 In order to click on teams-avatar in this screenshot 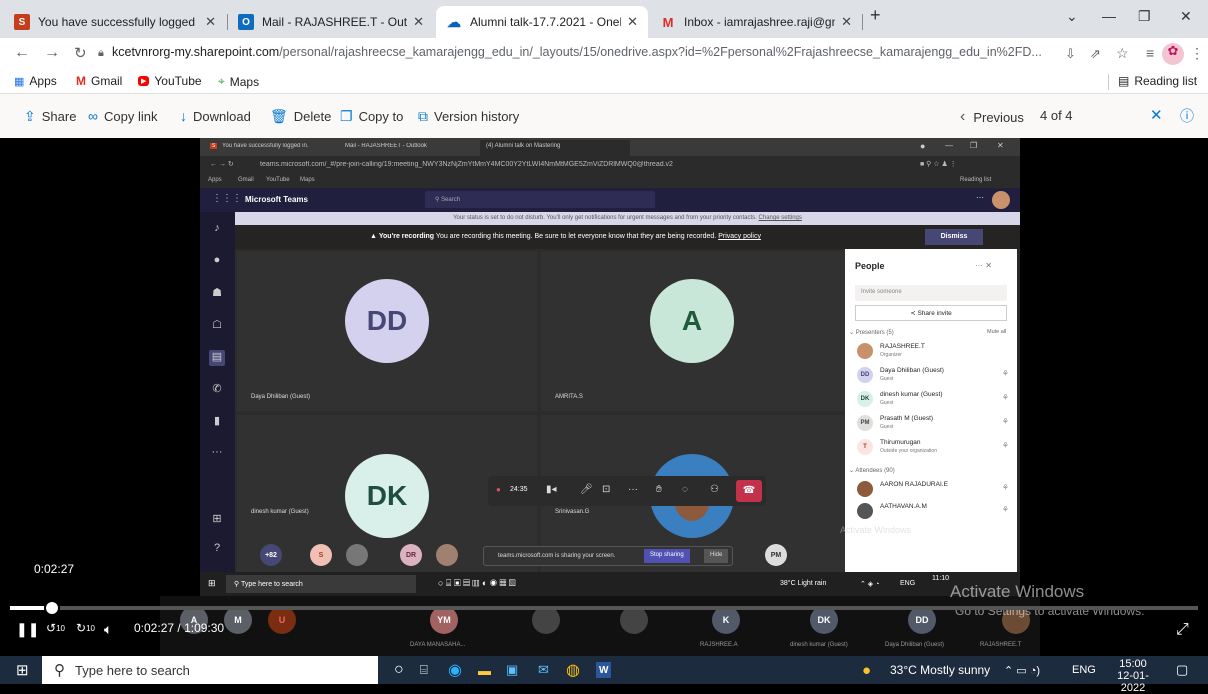, I will do `click(1001, 200)`.